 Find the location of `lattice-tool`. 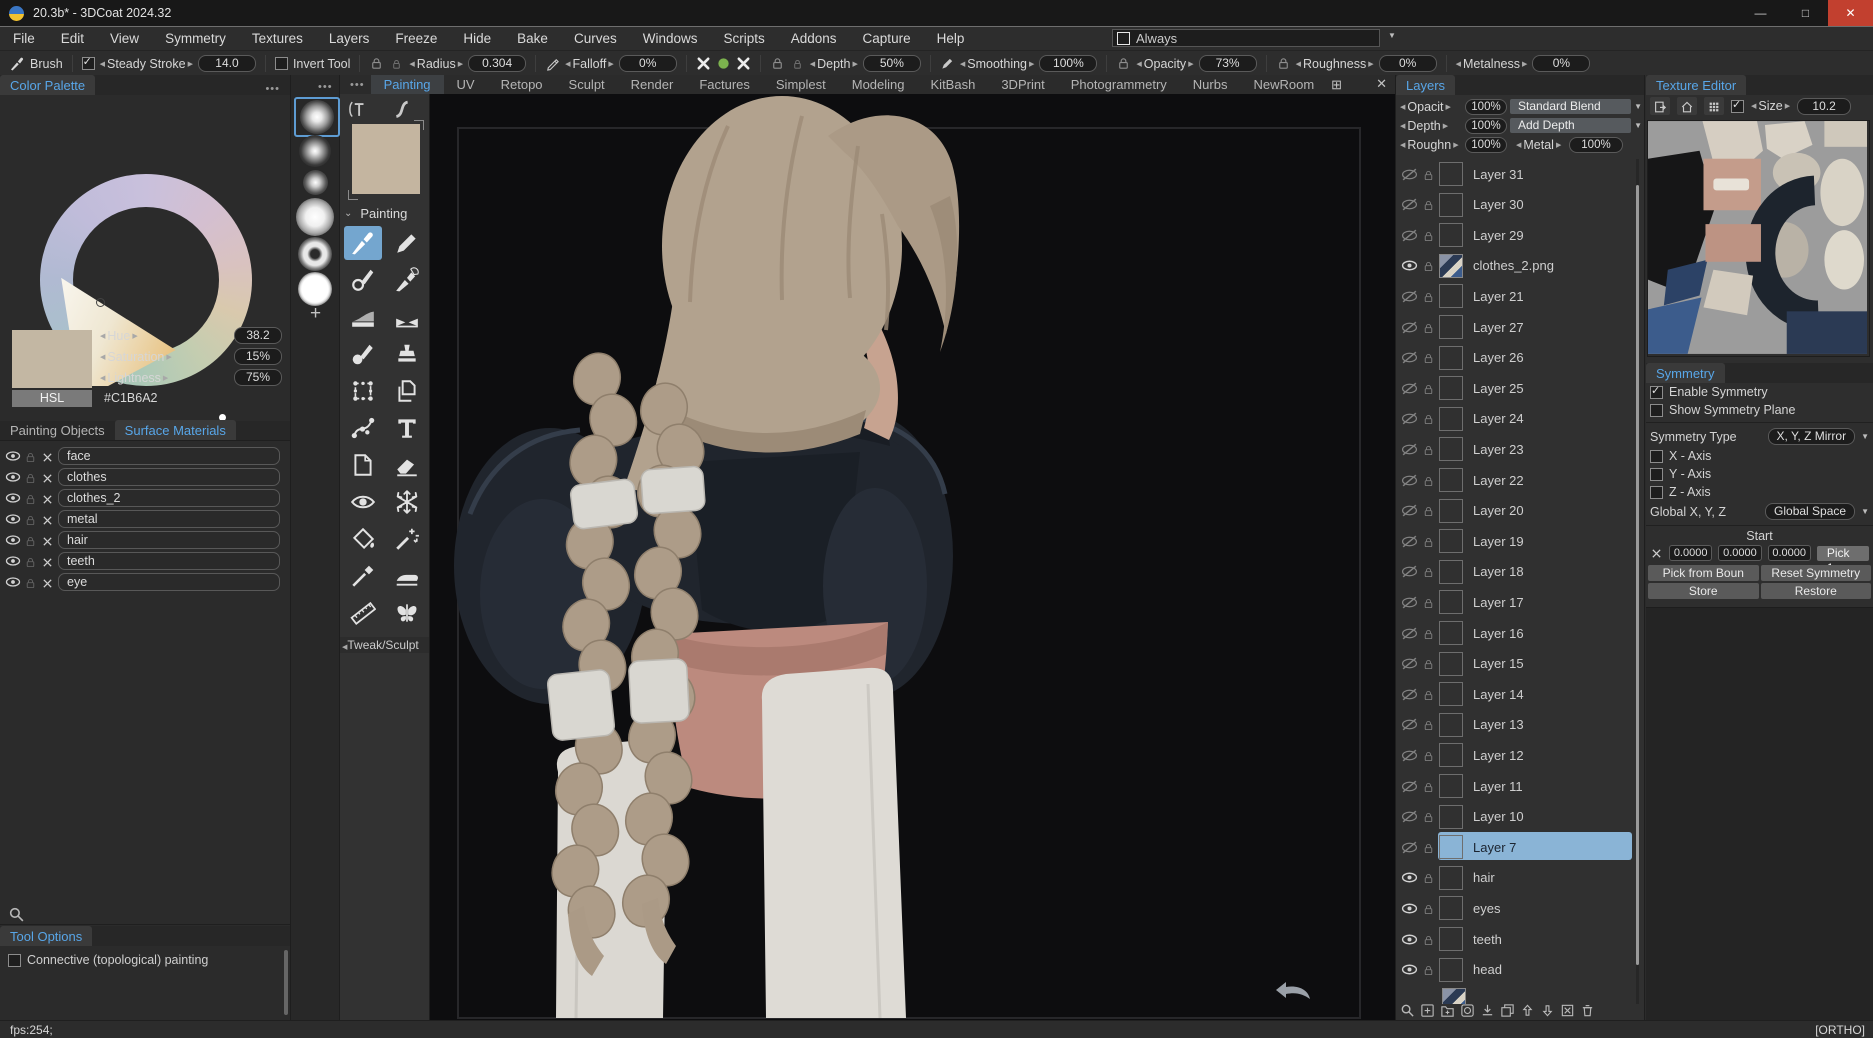

lattice-tool is located at coordinates (363, 391).